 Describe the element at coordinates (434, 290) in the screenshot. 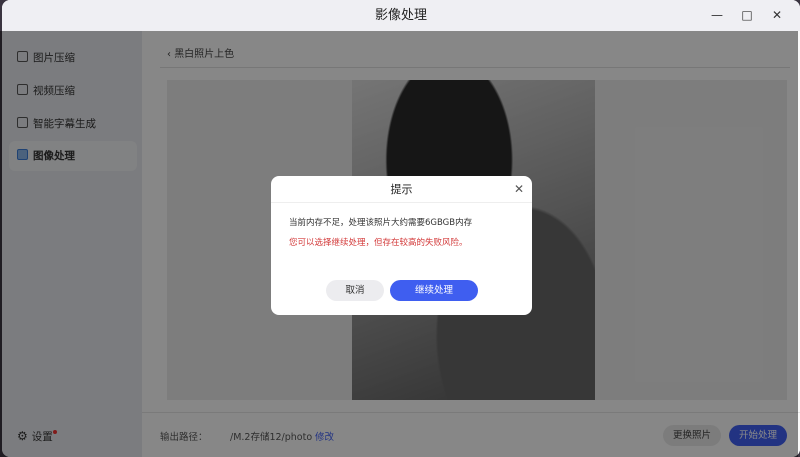

I see `continue-button: 继续处理` at that location.